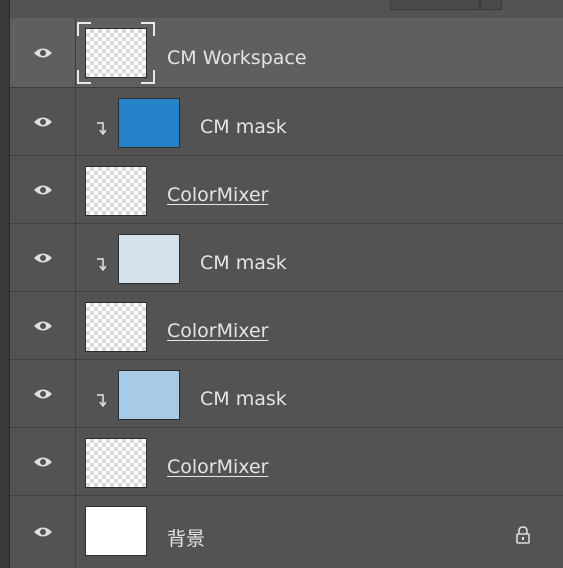 This screenshot has height=568, width=563. I want to click on layer-name: CM Workspace, so click(237, 58).